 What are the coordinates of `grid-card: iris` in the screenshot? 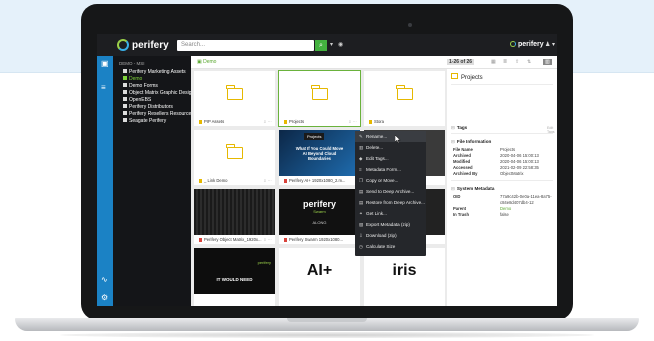 It's located at (404, 277).